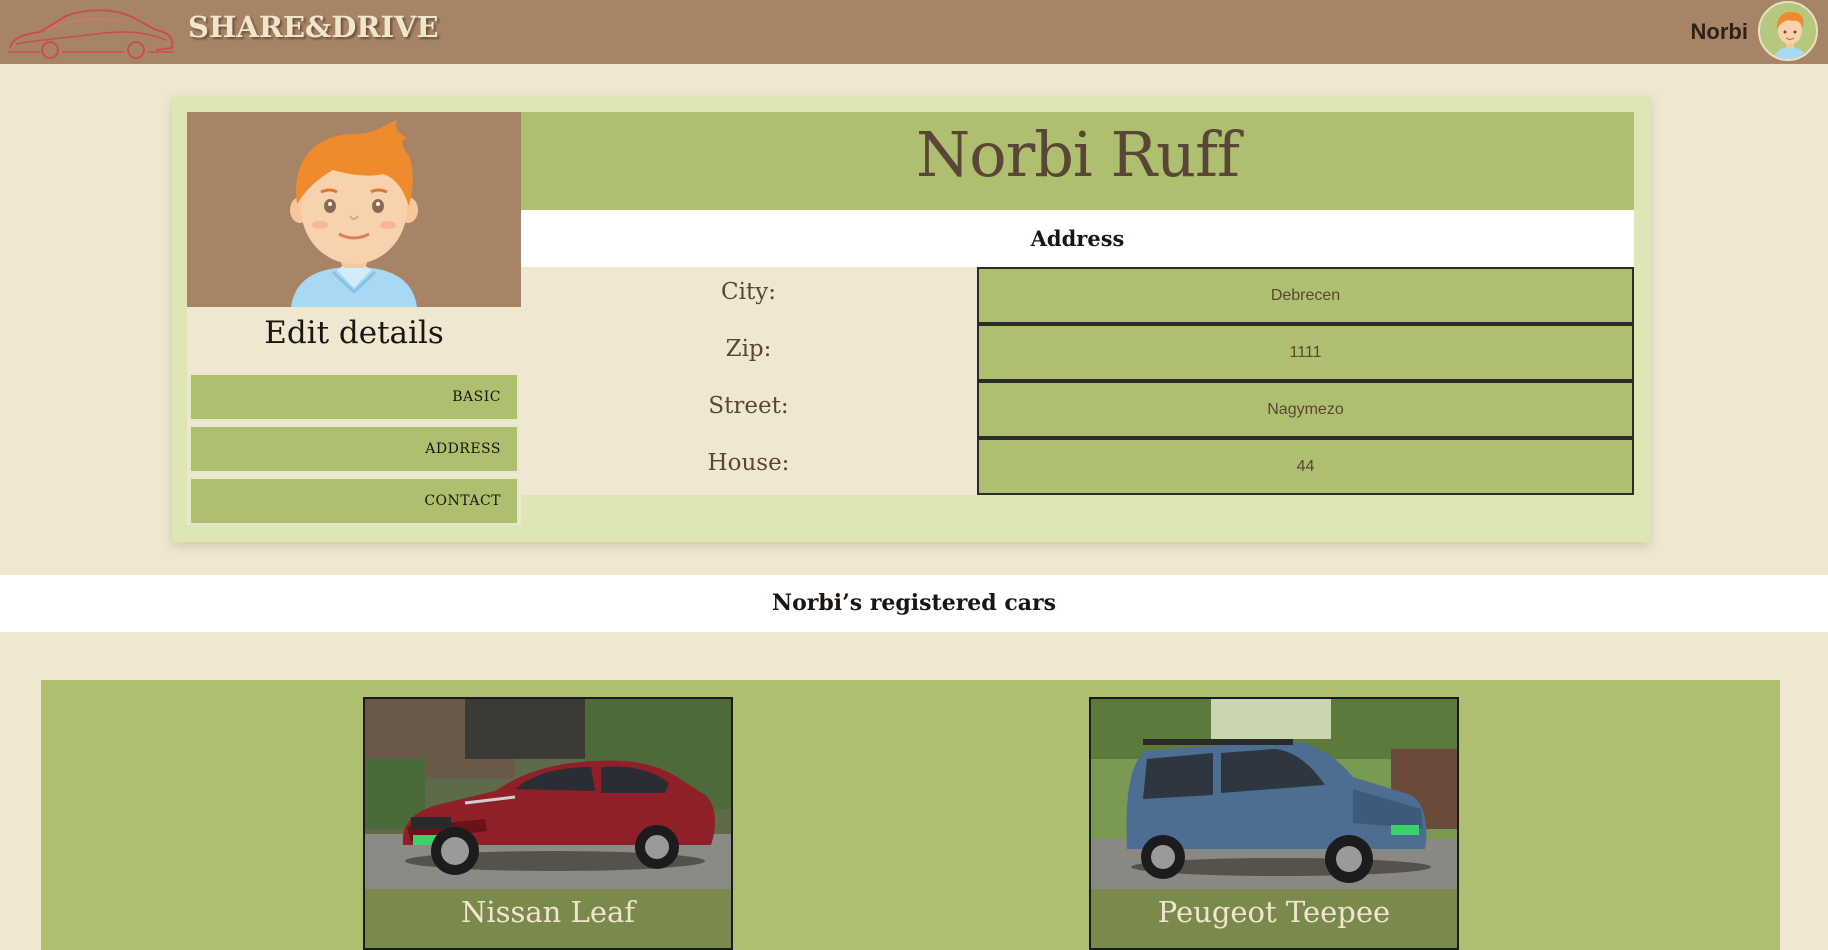 The image size is (1828, 950). Describe the element at coordinates (354, 397) in the screenshot. I see `edit-basic-button: BASIC` at that location.